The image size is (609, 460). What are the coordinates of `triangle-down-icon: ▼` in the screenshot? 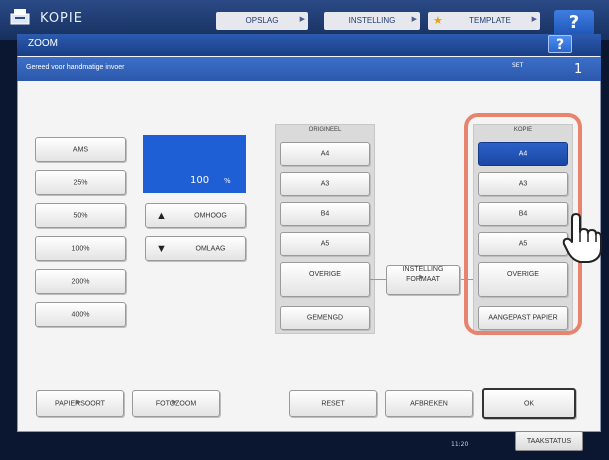 It's located at (161, 248).